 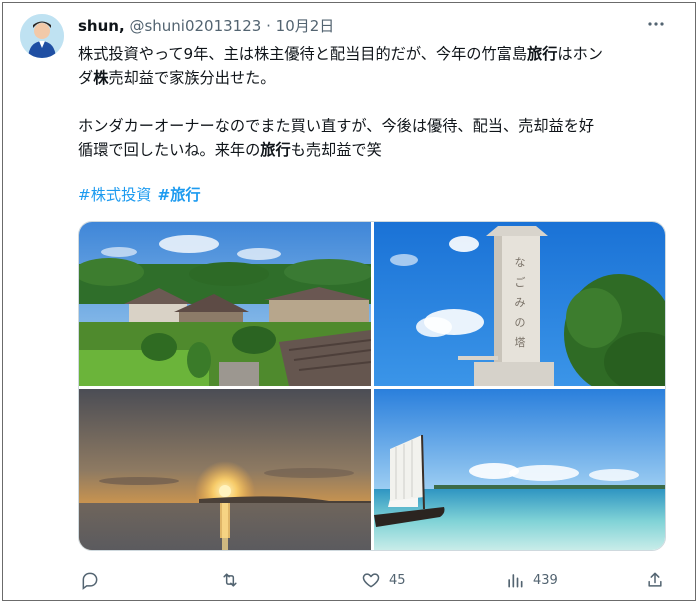 What do you see at coordinates (350, 580) in the screenshot?
I see `action-bar: 45 439` at bounding box center [350, 580].